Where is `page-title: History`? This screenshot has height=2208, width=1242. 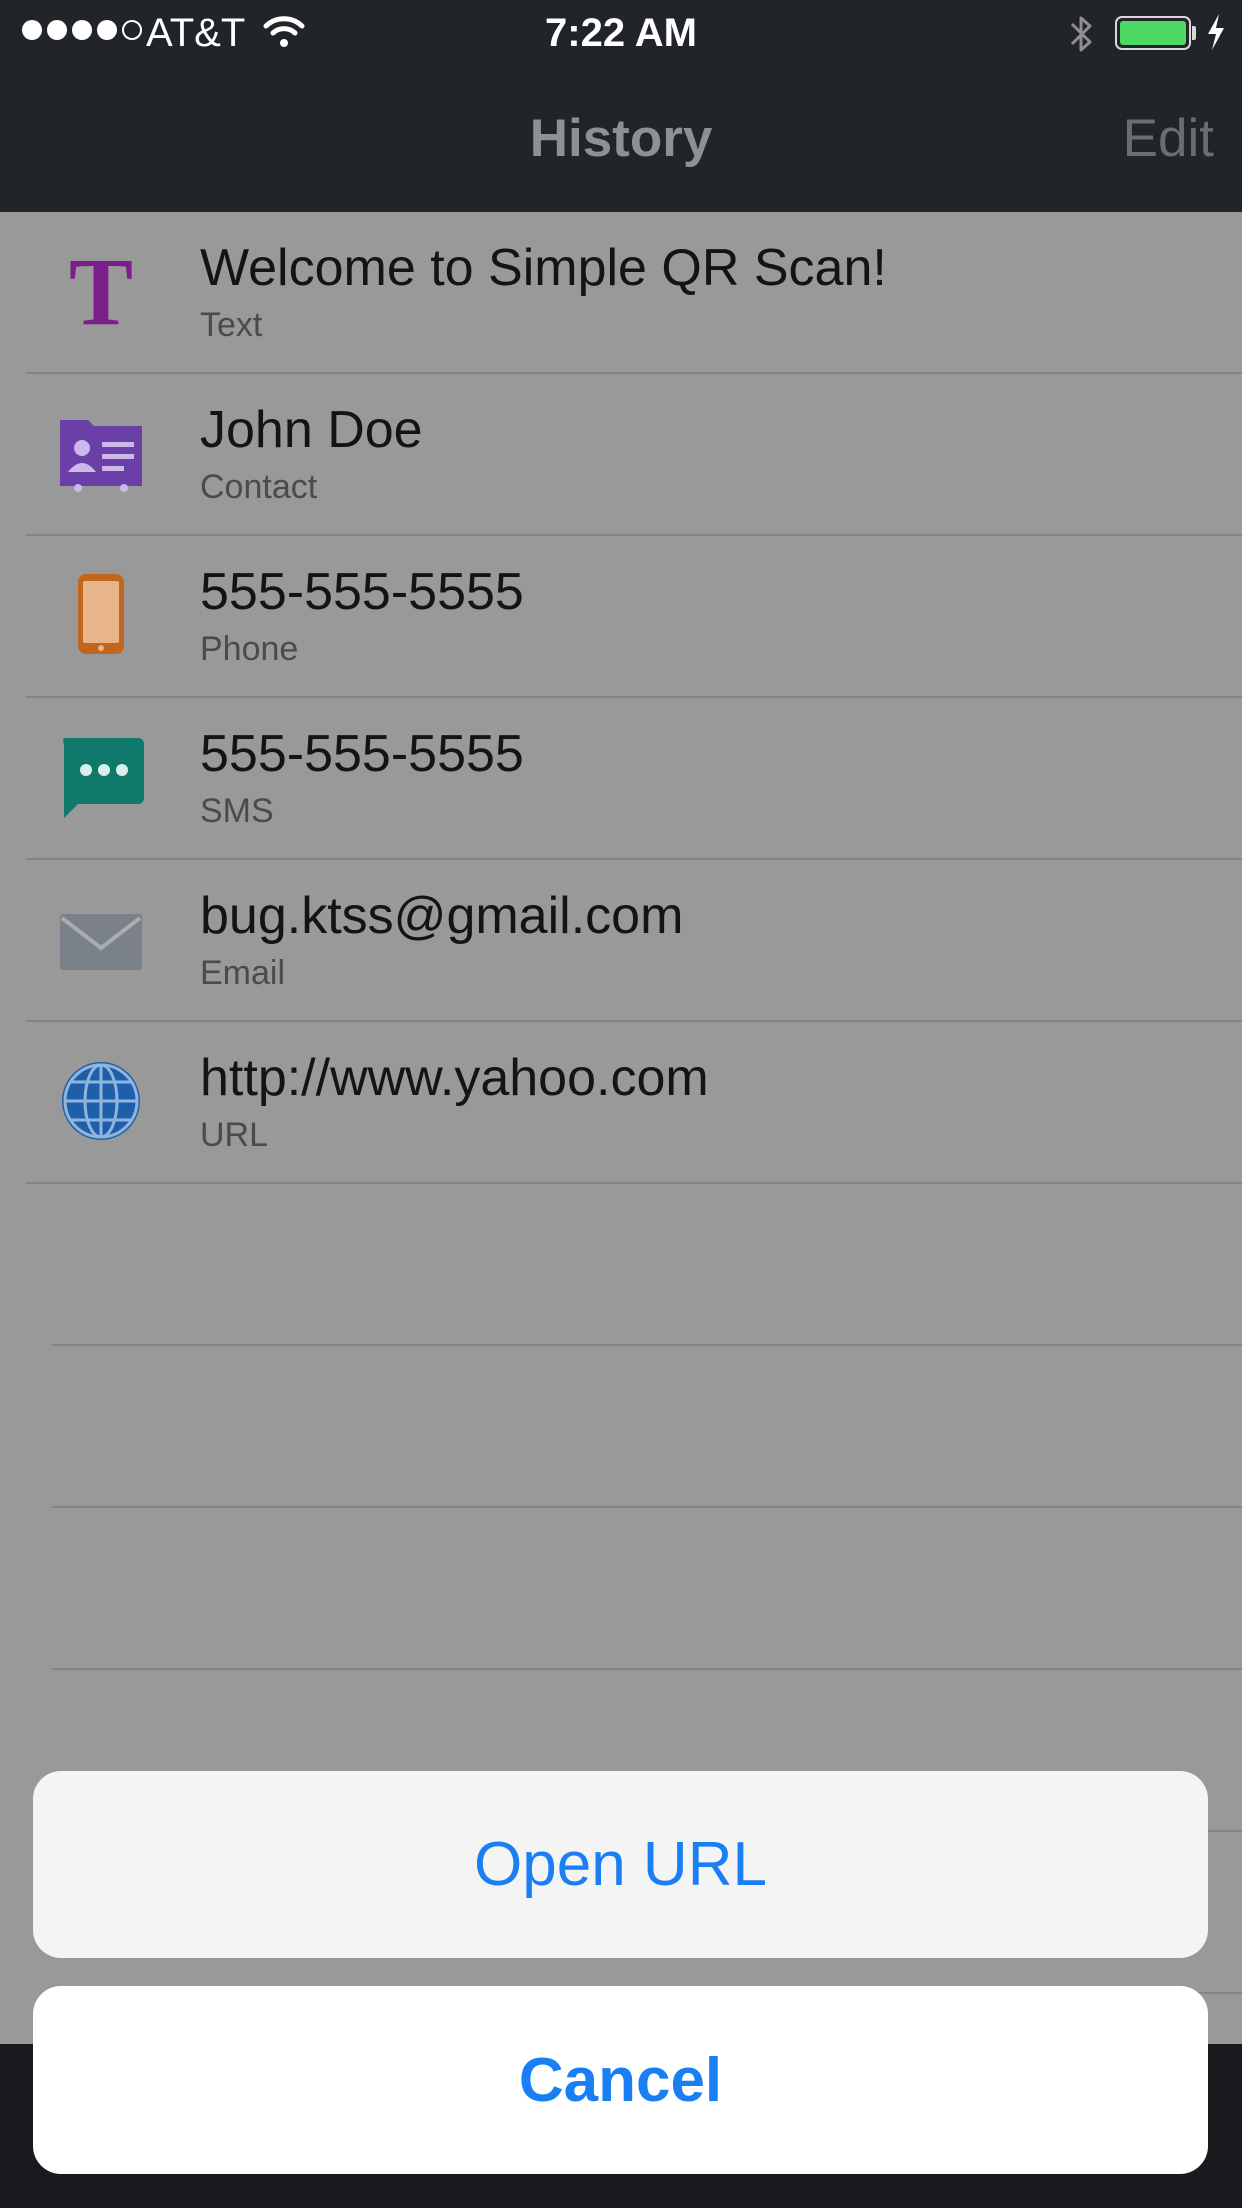
page-title: History is located at coordinates (621, 138).